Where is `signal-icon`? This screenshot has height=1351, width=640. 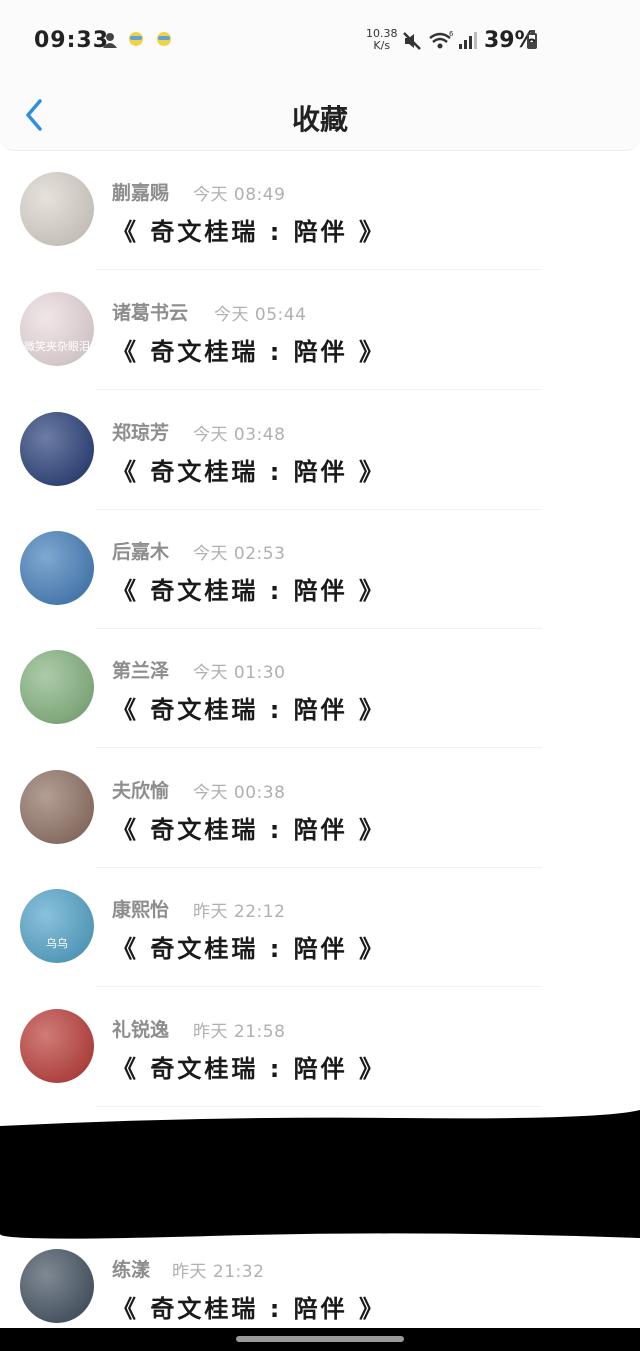
signal-icon is located at coordinates (468, 42).